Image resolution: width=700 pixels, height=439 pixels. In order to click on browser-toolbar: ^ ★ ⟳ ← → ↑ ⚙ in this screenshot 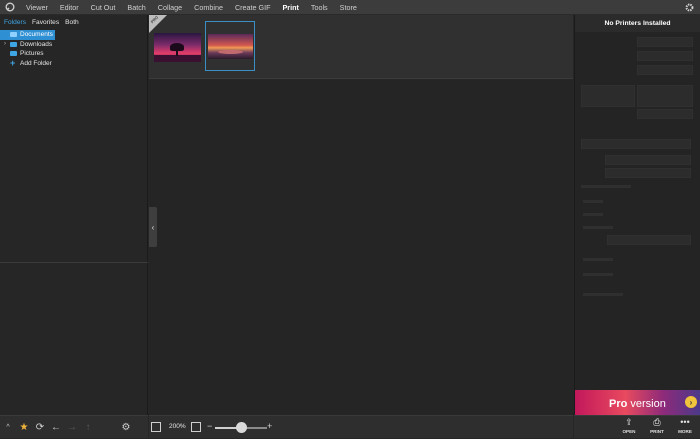, I will do `click(74, 426)`.